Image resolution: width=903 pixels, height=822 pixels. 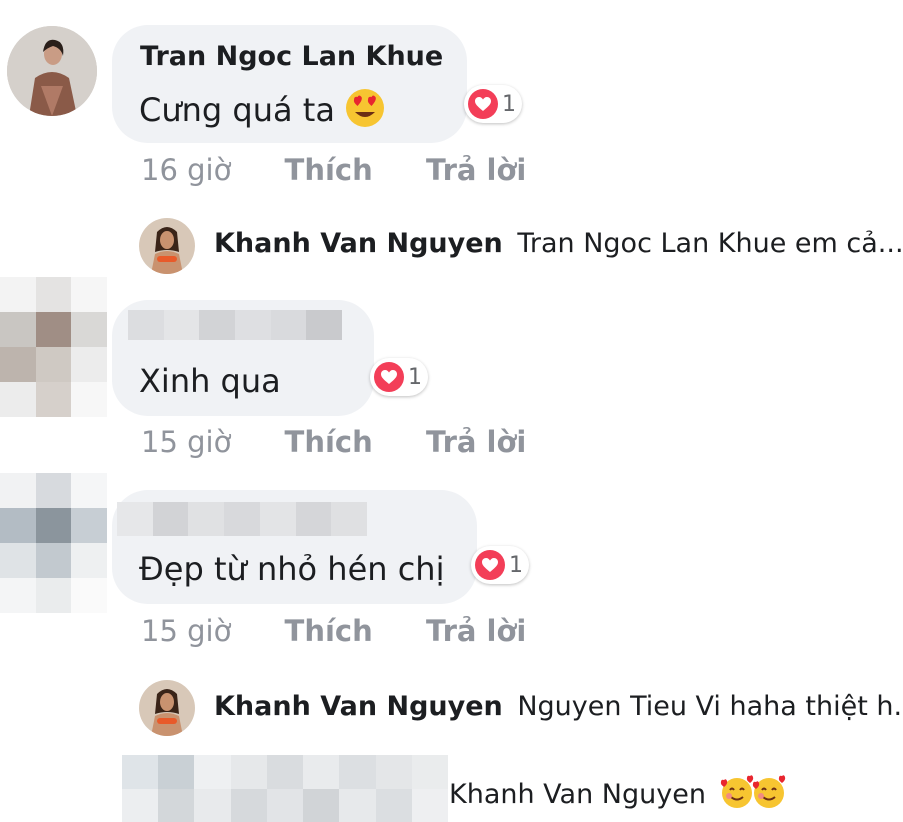 I want to click on reply-preview: Khanh Van Nguyen, so click(x=619, y=795).